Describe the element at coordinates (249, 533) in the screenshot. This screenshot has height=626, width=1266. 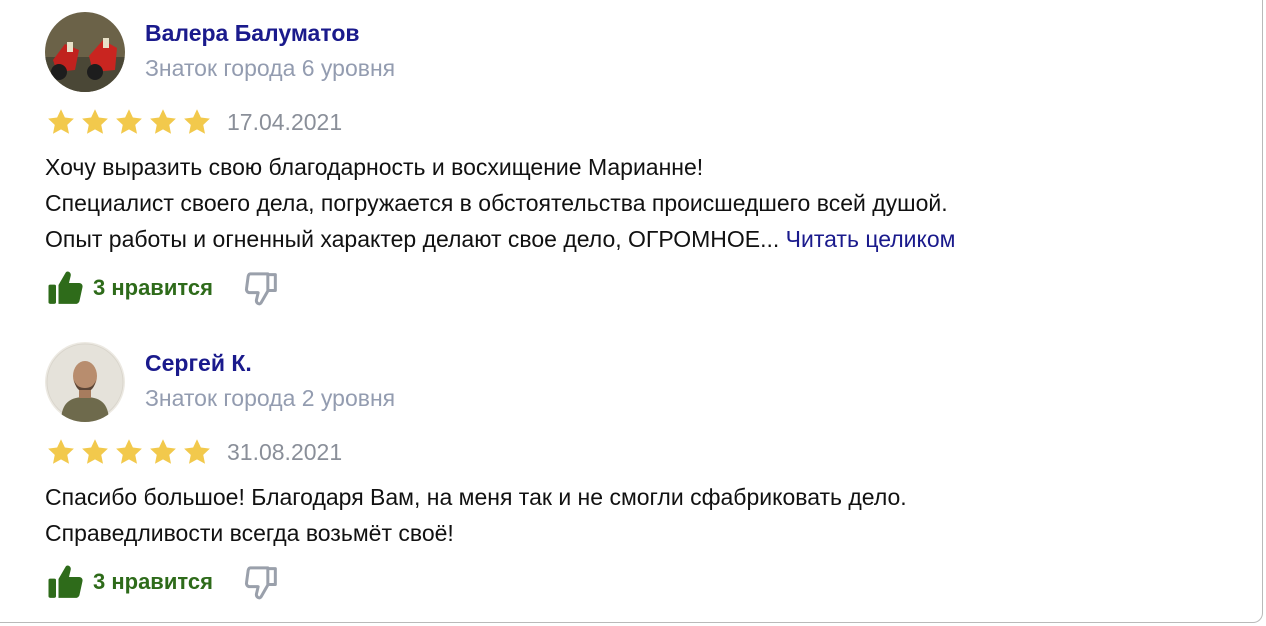
I see `review-text-line: Справедливости всегда возьмёт своё!` at that location.